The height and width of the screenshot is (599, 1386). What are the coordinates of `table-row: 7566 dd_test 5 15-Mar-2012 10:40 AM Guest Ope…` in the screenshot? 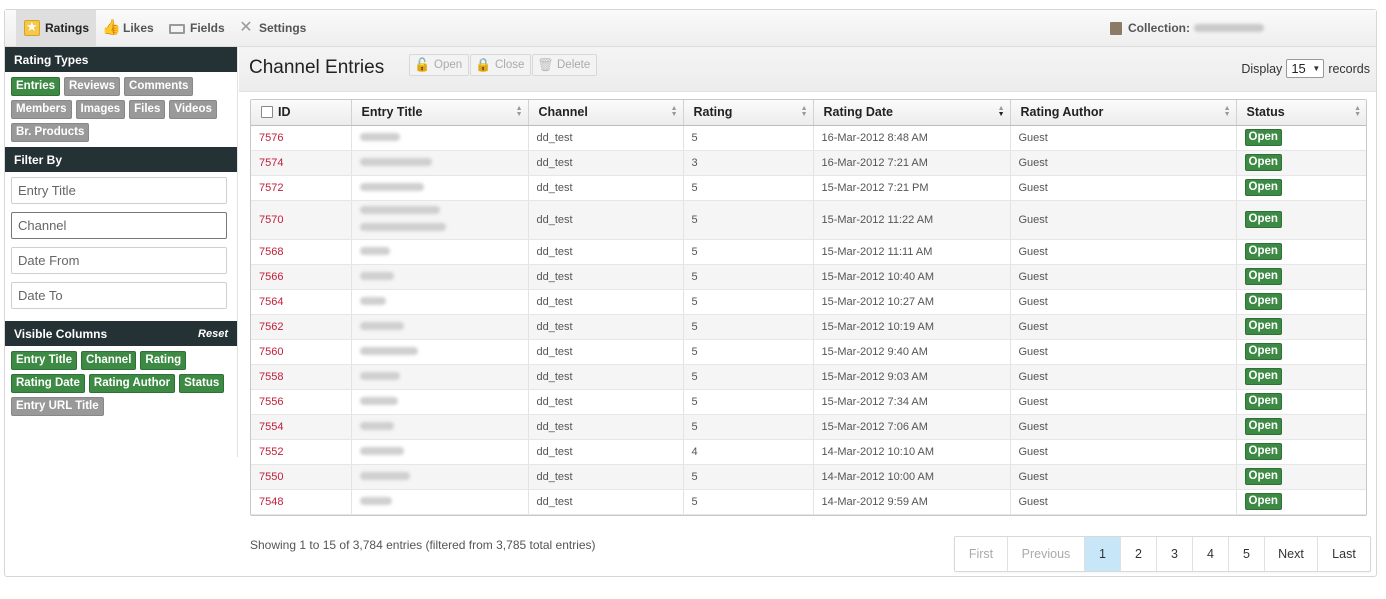 It's located at (808, 277).